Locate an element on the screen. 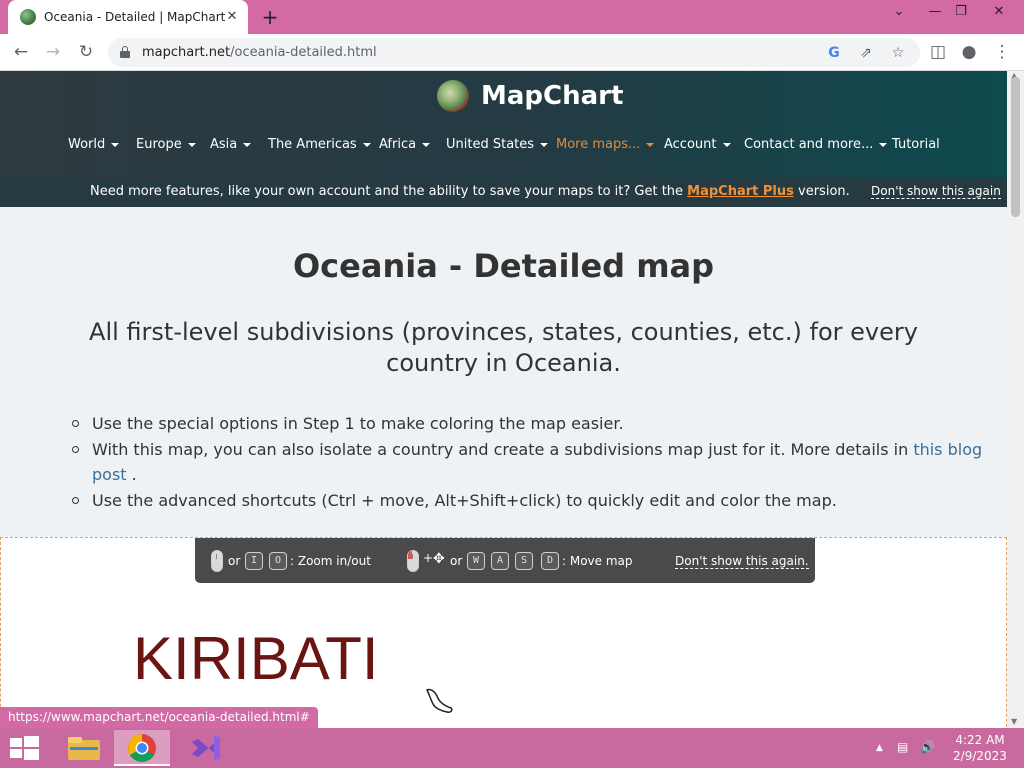 The height and width of the screenshot is (768, 1024). promo-dismiss-link: Don't show this again is located at coordinates (936, 191).